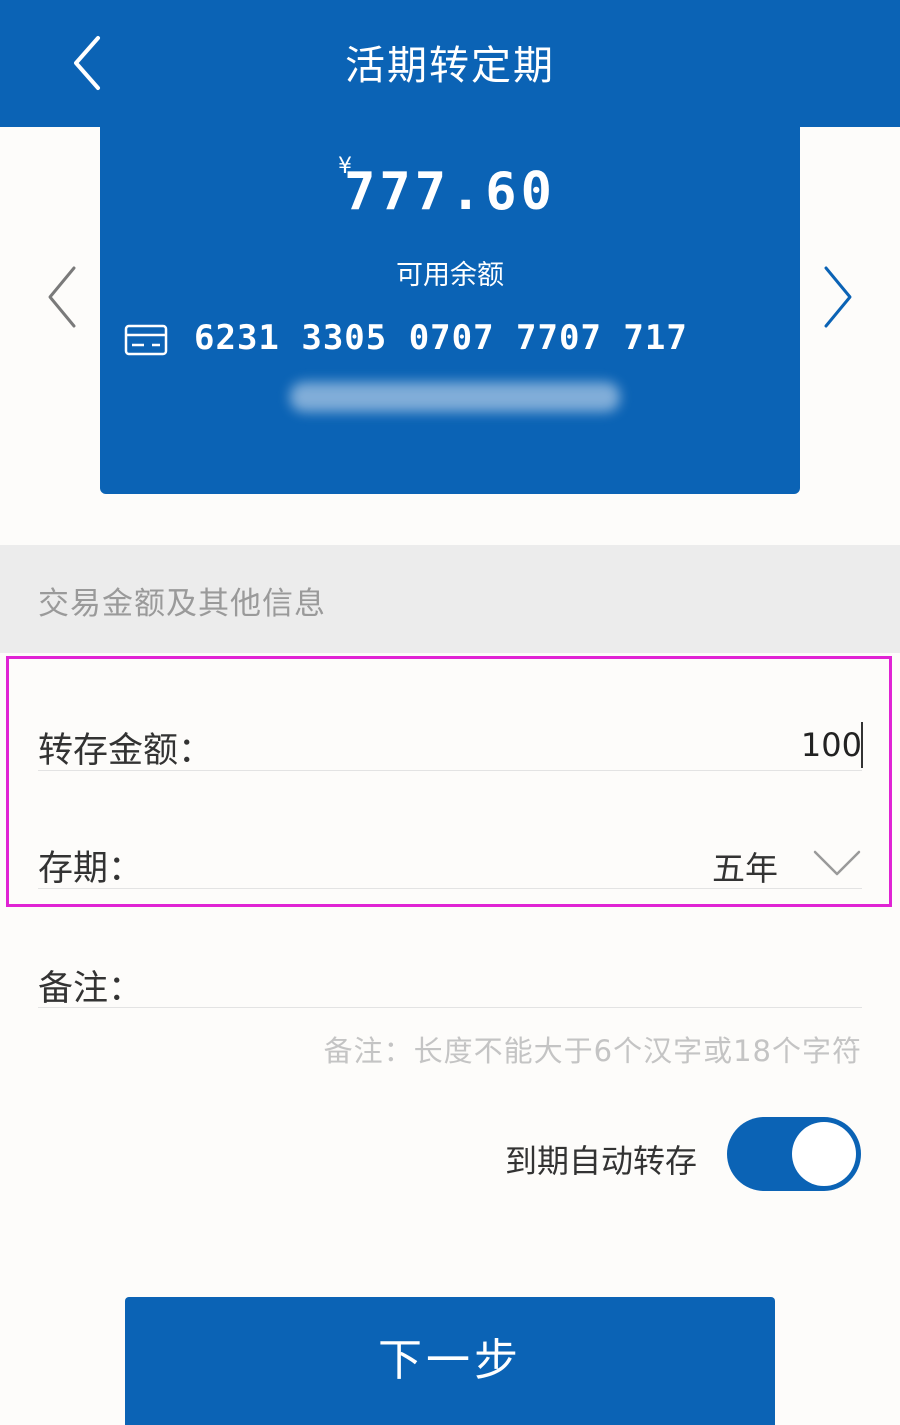  I want to click on balance-label: 可用余额, so click(450, 275).